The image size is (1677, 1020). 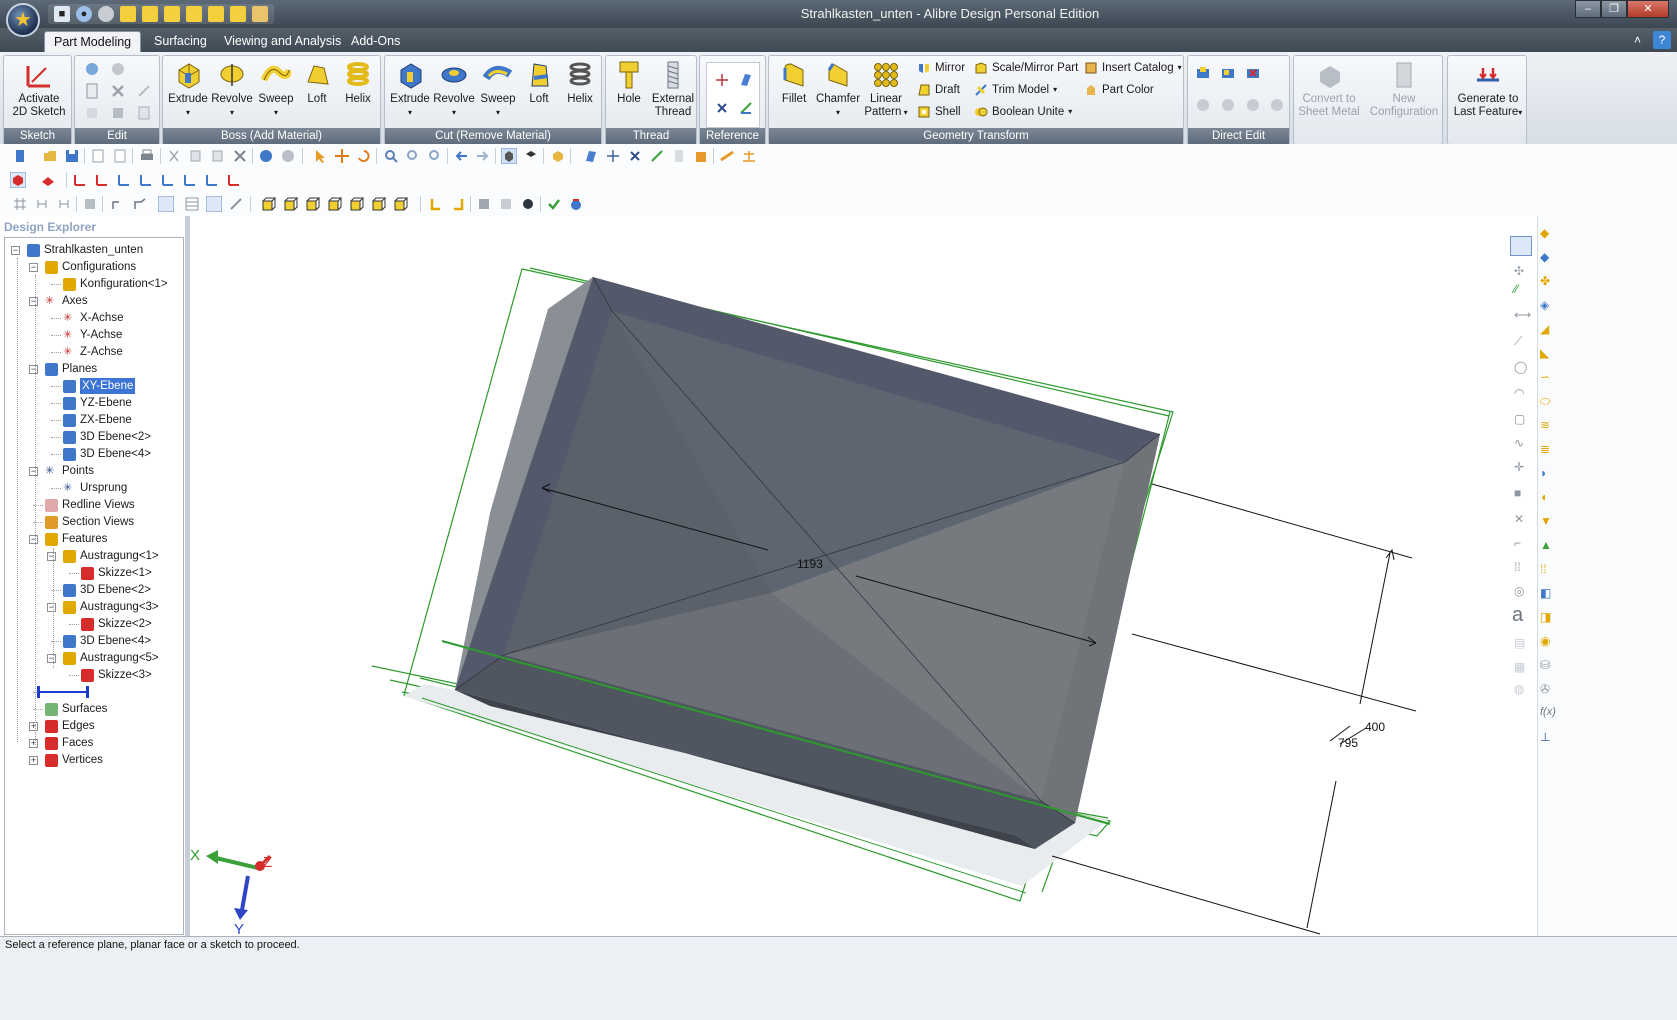 I want to click on sketch-line-icon, so click(x=80, y=180).